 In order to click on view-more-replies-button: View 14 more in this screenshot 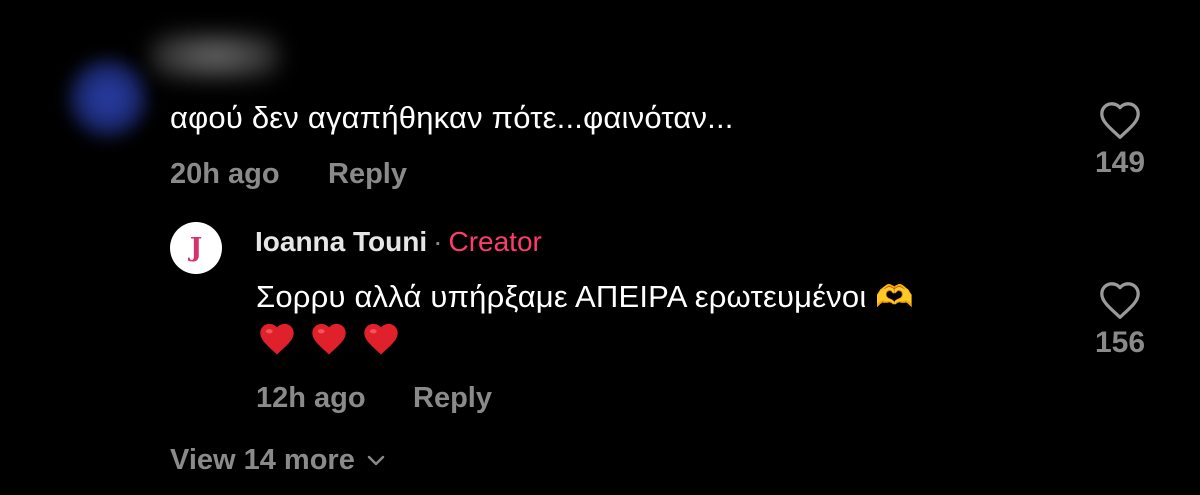, I will do `click(277, 460)`.